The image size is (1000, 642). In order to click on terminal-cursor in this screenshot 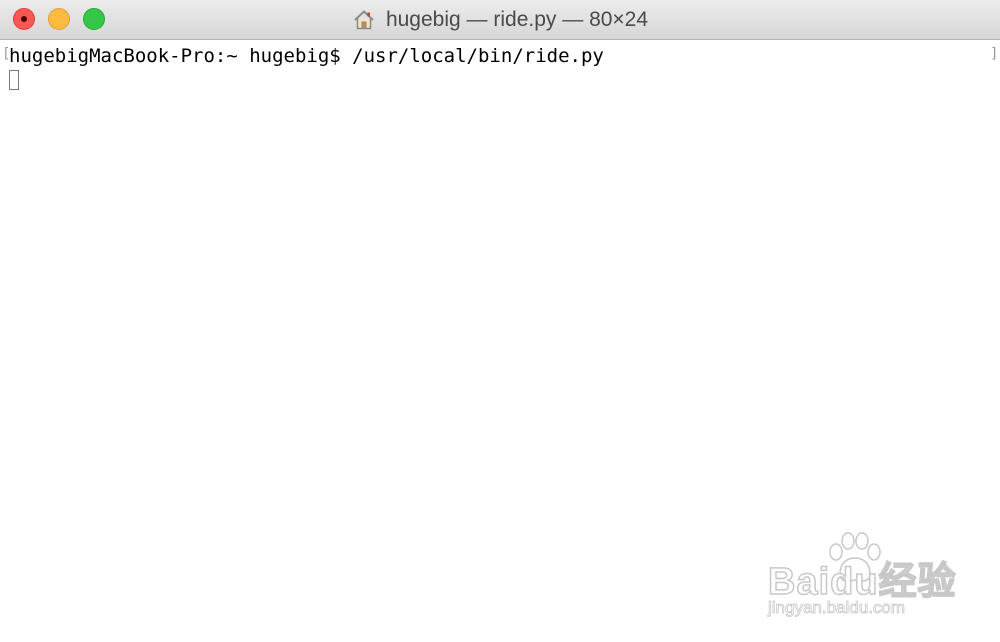, I will do `click(14, 80)`.